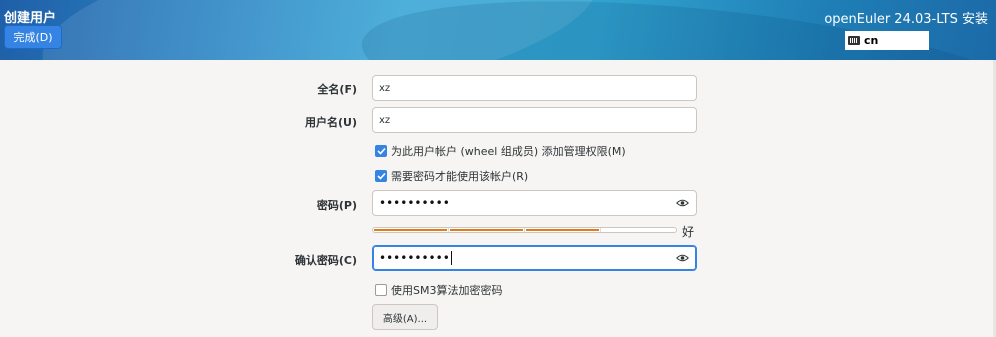  I want to click on done-button: 完成(D), so click(33, 37).